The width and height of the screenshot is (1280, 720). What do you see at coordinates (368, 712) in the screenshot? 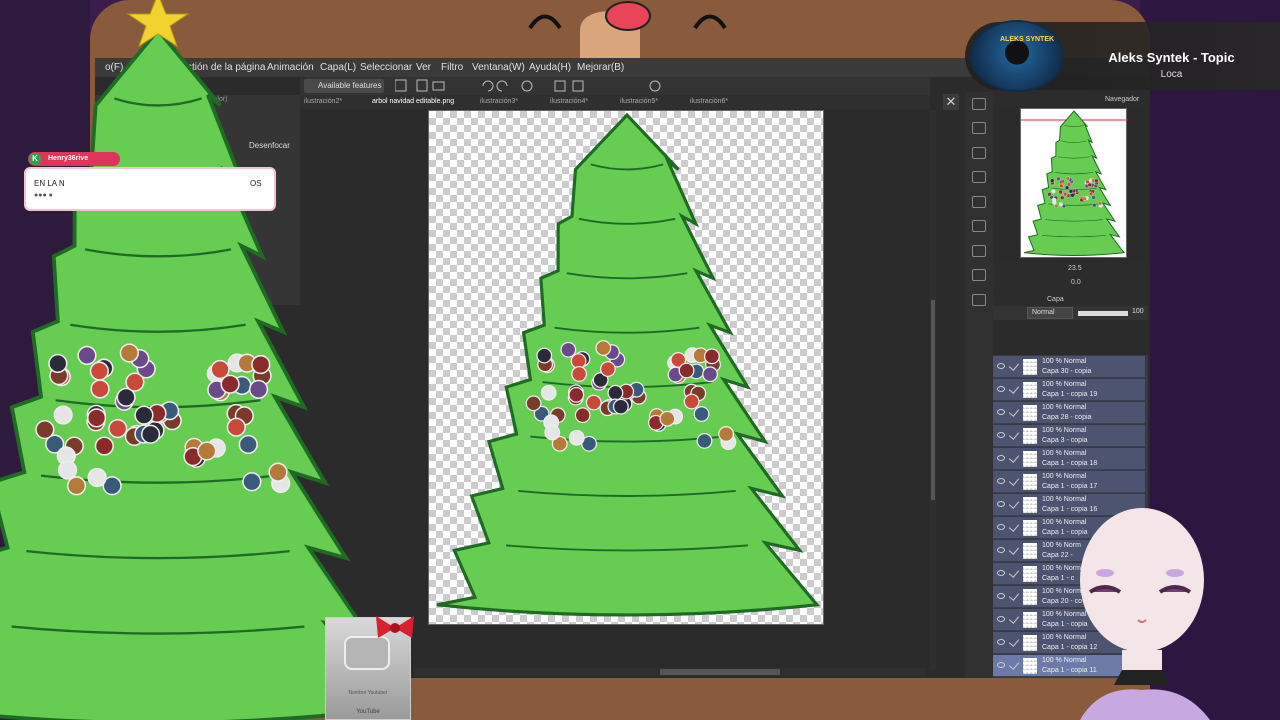
I see `plaque-brand: YouTube` at bounding box center [368, 712].